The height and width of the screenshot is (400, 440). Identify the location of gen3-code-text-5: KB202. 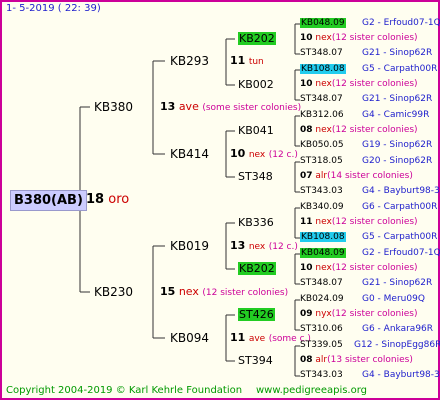
(257, 268).